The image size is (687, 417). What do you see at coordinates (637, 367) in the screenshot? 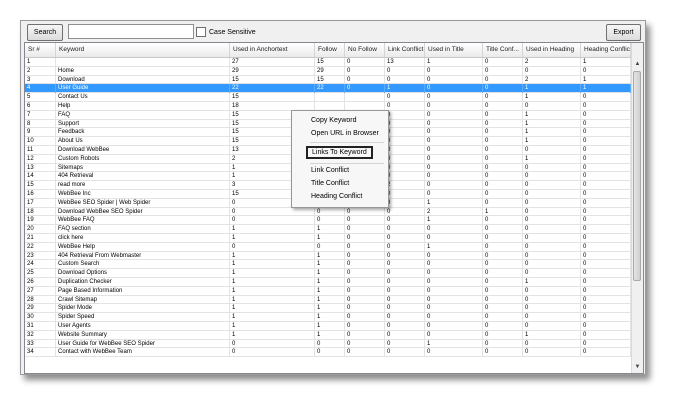
I see `scroll-down-arrow-icon: ▼` at bounding box center [637, 367].